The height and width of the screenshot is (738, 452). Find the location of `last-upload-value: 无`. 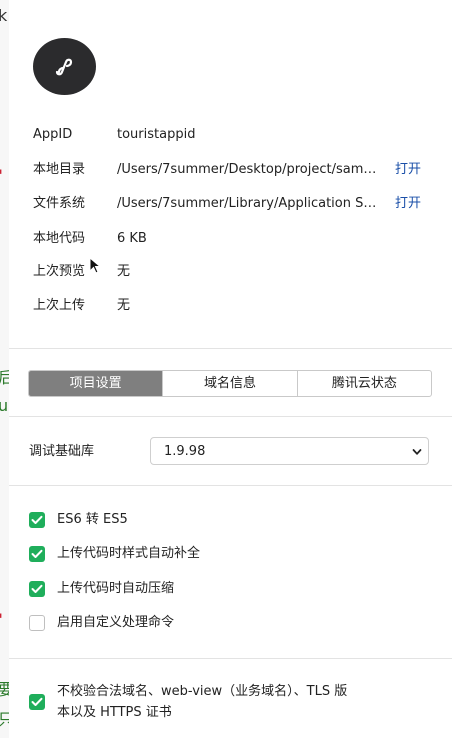

last-upload-value: 无 is located at coordinates (124, 305).